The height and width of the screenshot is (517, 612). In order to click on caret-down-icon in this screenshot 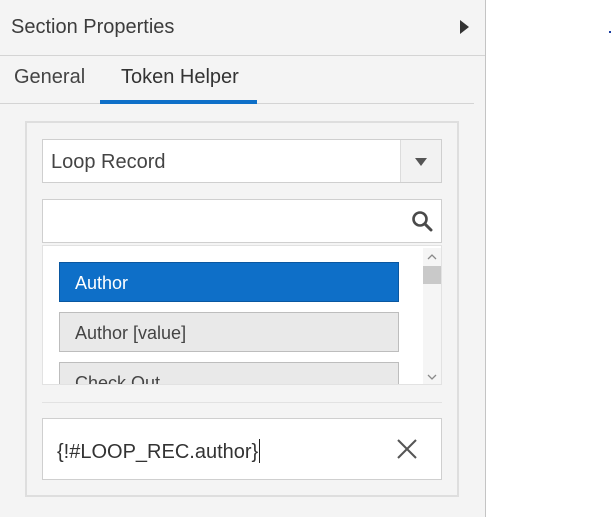, I will do `click(421, 162)`.